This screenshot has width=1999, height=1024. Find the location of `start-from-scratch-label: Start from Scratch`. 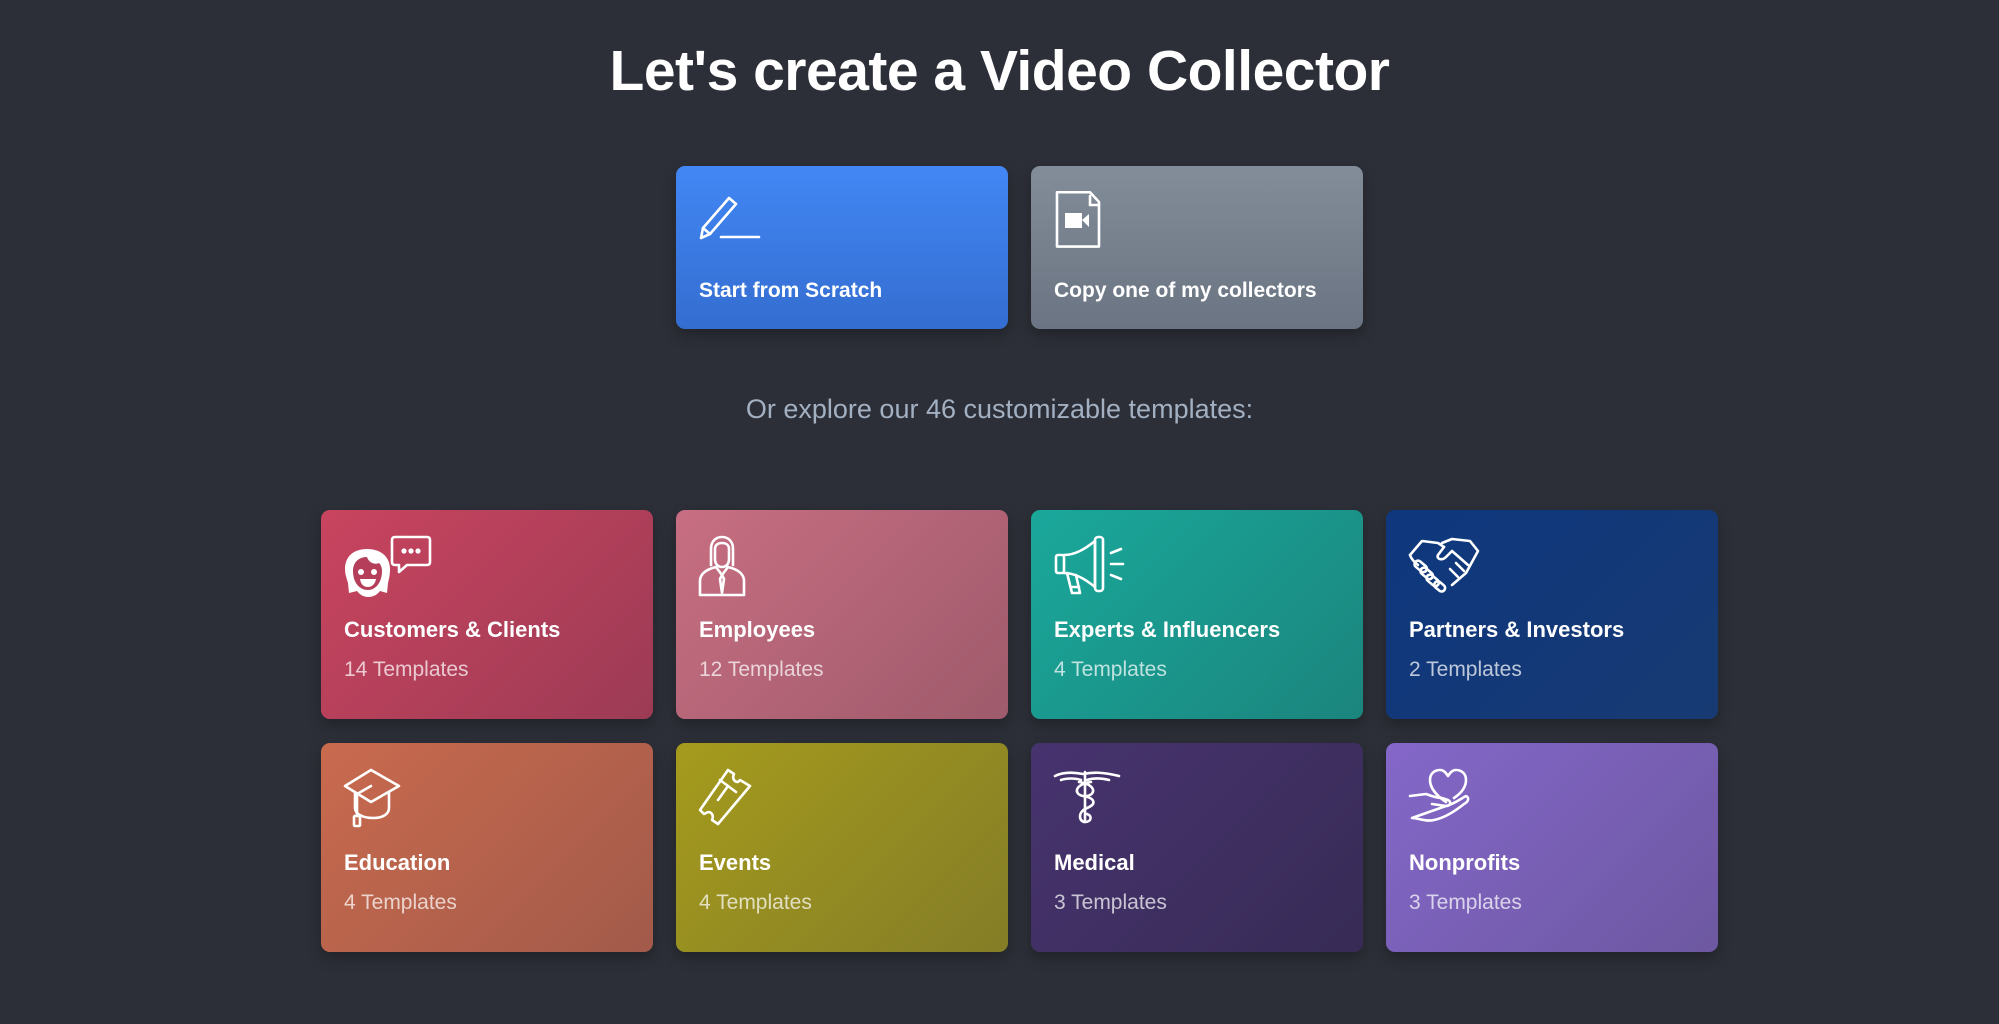

start-from-scratch-label: Start from Scratch is located at coordinates (791, 290).